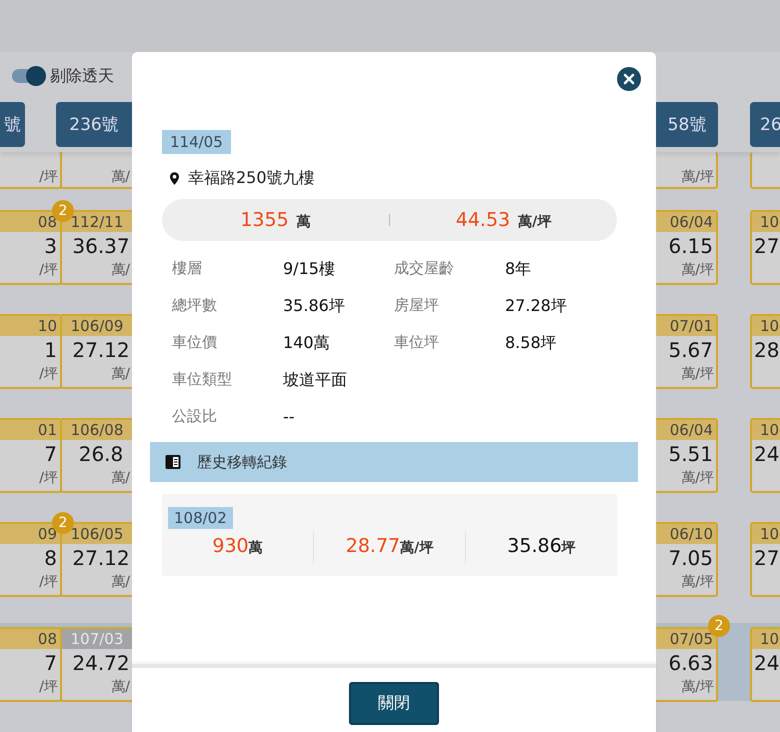  What do you see at coordinates (289, 417) in the screenshot?
I see `detail-value: --` at bounding box center [289, 417].